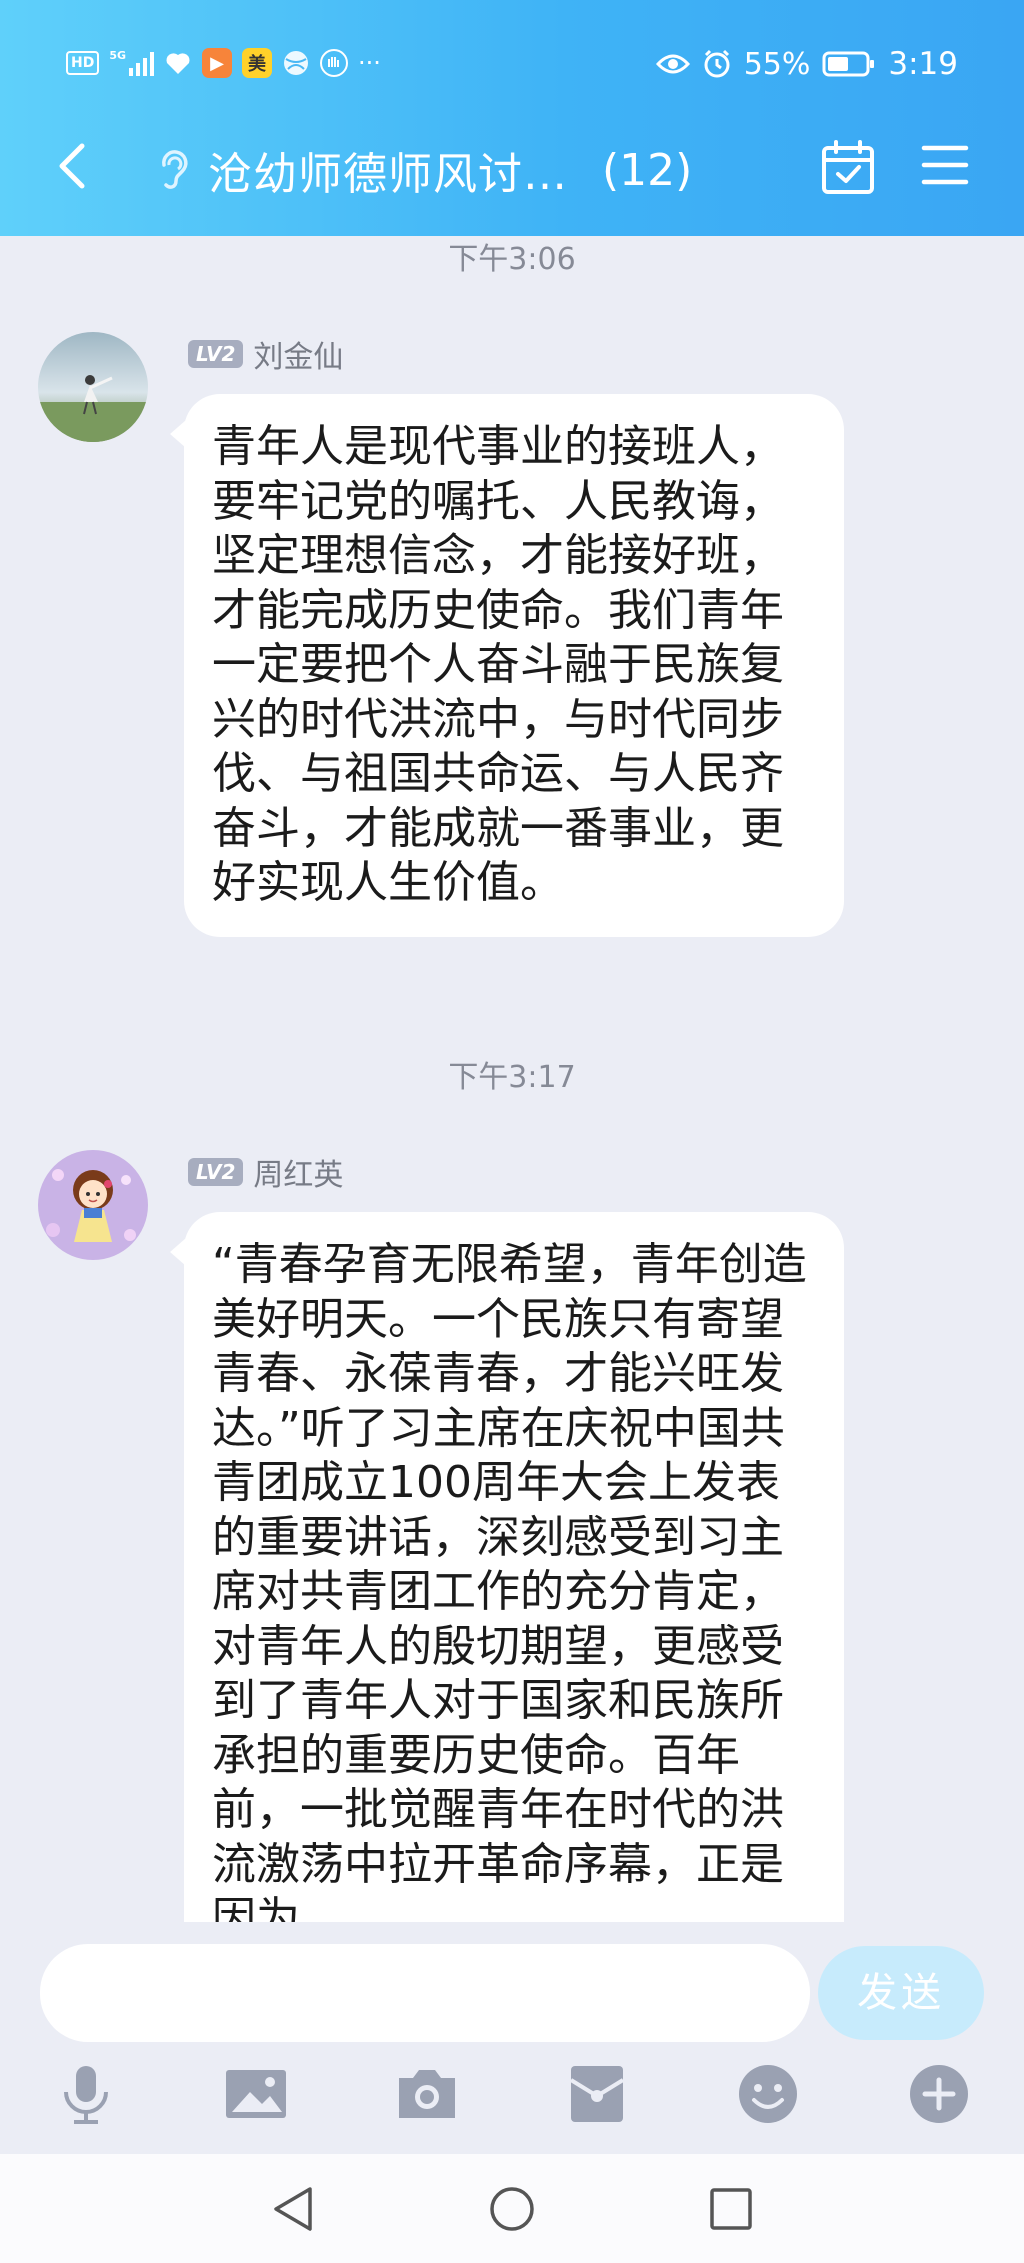 The width and height of the screenshot is (1024, 2263). What do you see at coordinates (672, 64) in the screenshot?
I see `eye-comfort-icon` at bounding box center [672, 64].